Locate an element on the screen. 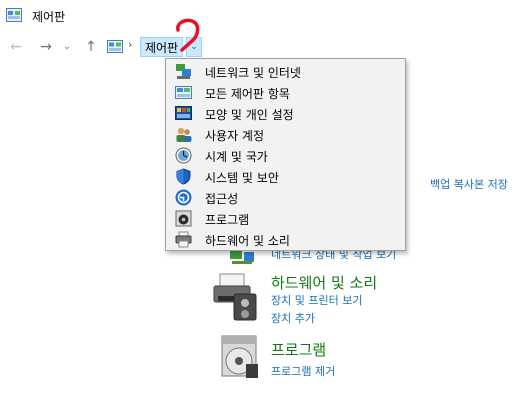 The width and height of the screenshot is (530, 400). hardware-sound-title: 하드웨어 및 소리 is located at coordinates (324, 282).